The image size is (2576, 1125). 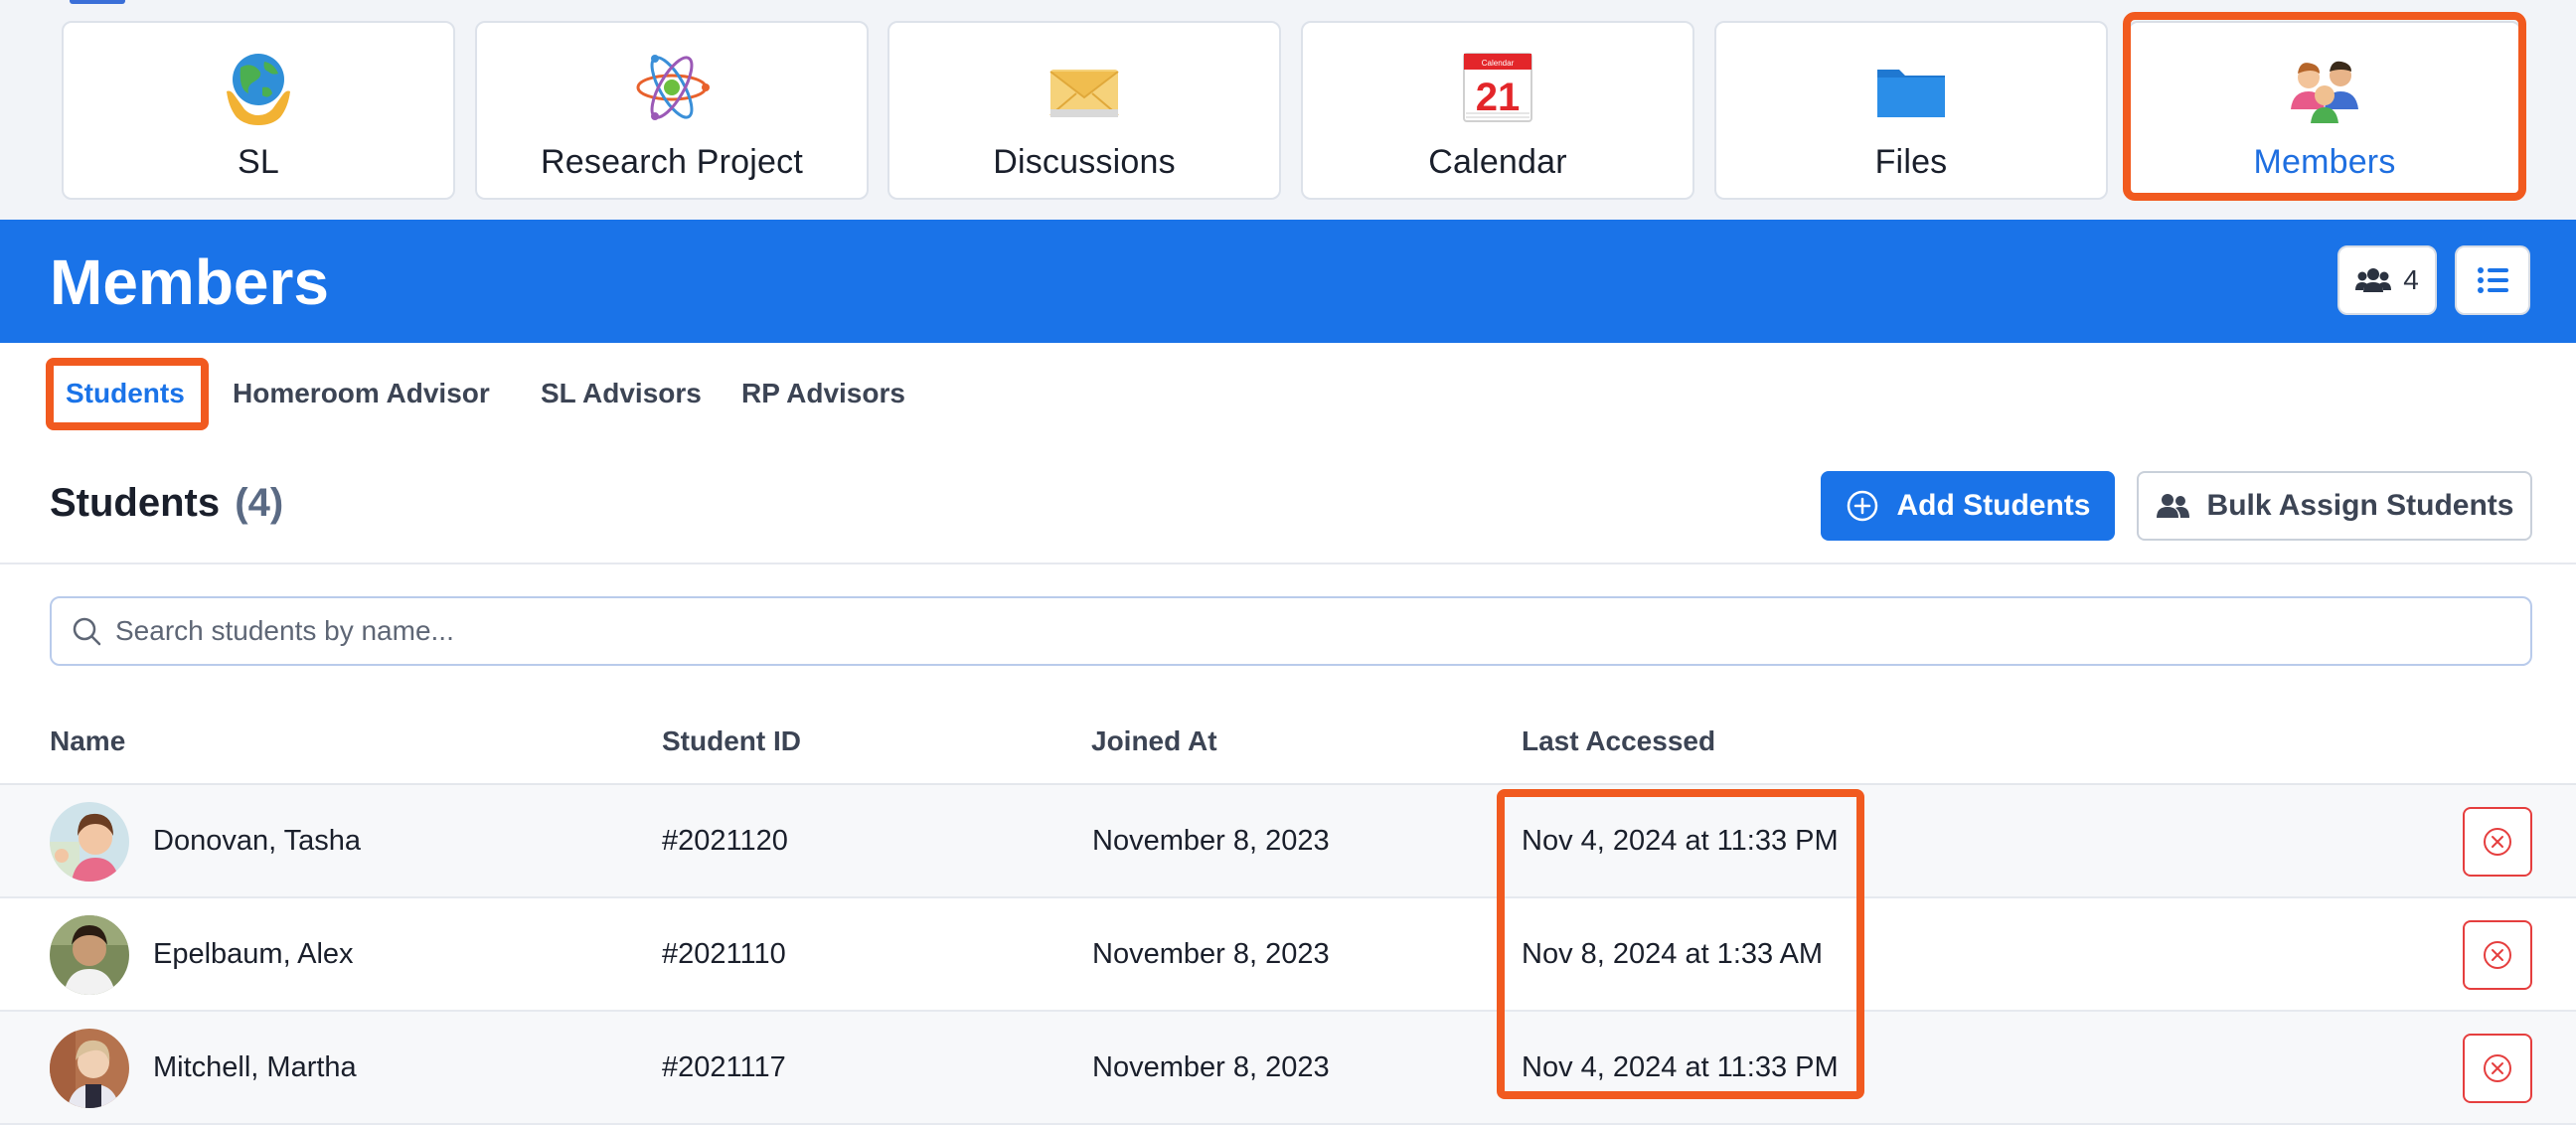 I want to click on tile-label: SL, so click(x=258, y=162).